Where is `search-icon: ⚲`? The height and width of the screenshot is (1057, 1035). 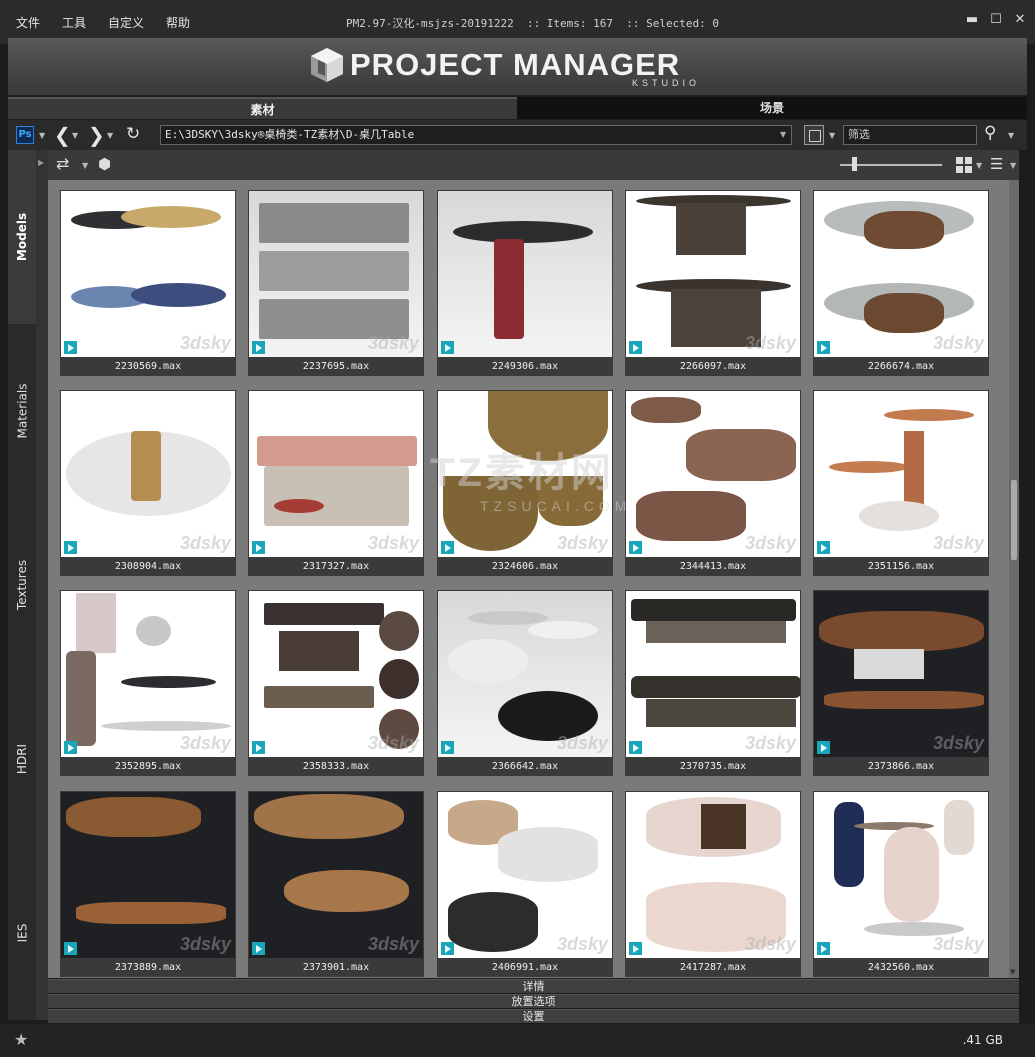
search-icon: ⚲ is located at coordinates (990, 133).